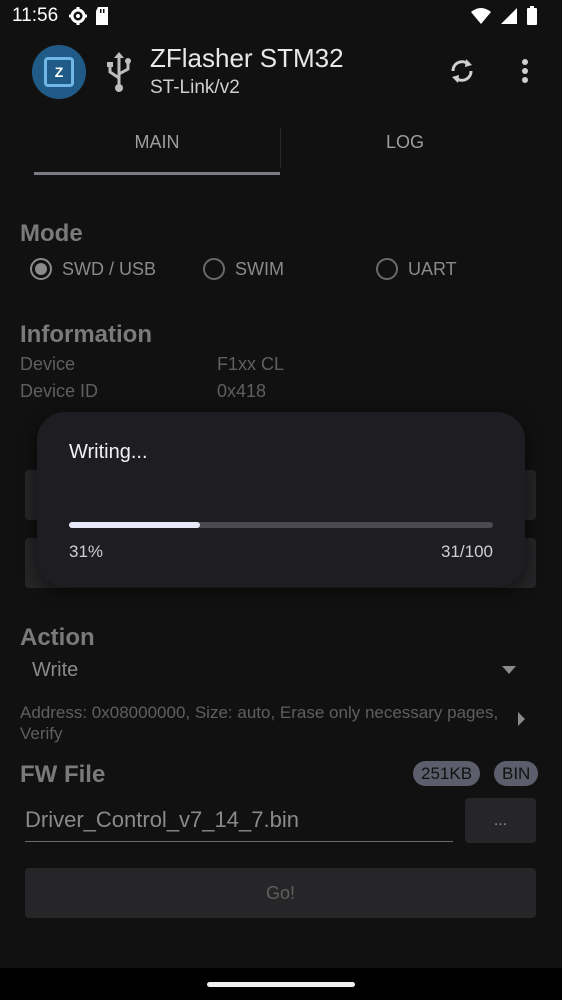 This screenshot has width=562, height=1000. What do you see at coordinates (55, 670) in the screenshot?
I see `action-select: Write` at bounding box center [55, 670].